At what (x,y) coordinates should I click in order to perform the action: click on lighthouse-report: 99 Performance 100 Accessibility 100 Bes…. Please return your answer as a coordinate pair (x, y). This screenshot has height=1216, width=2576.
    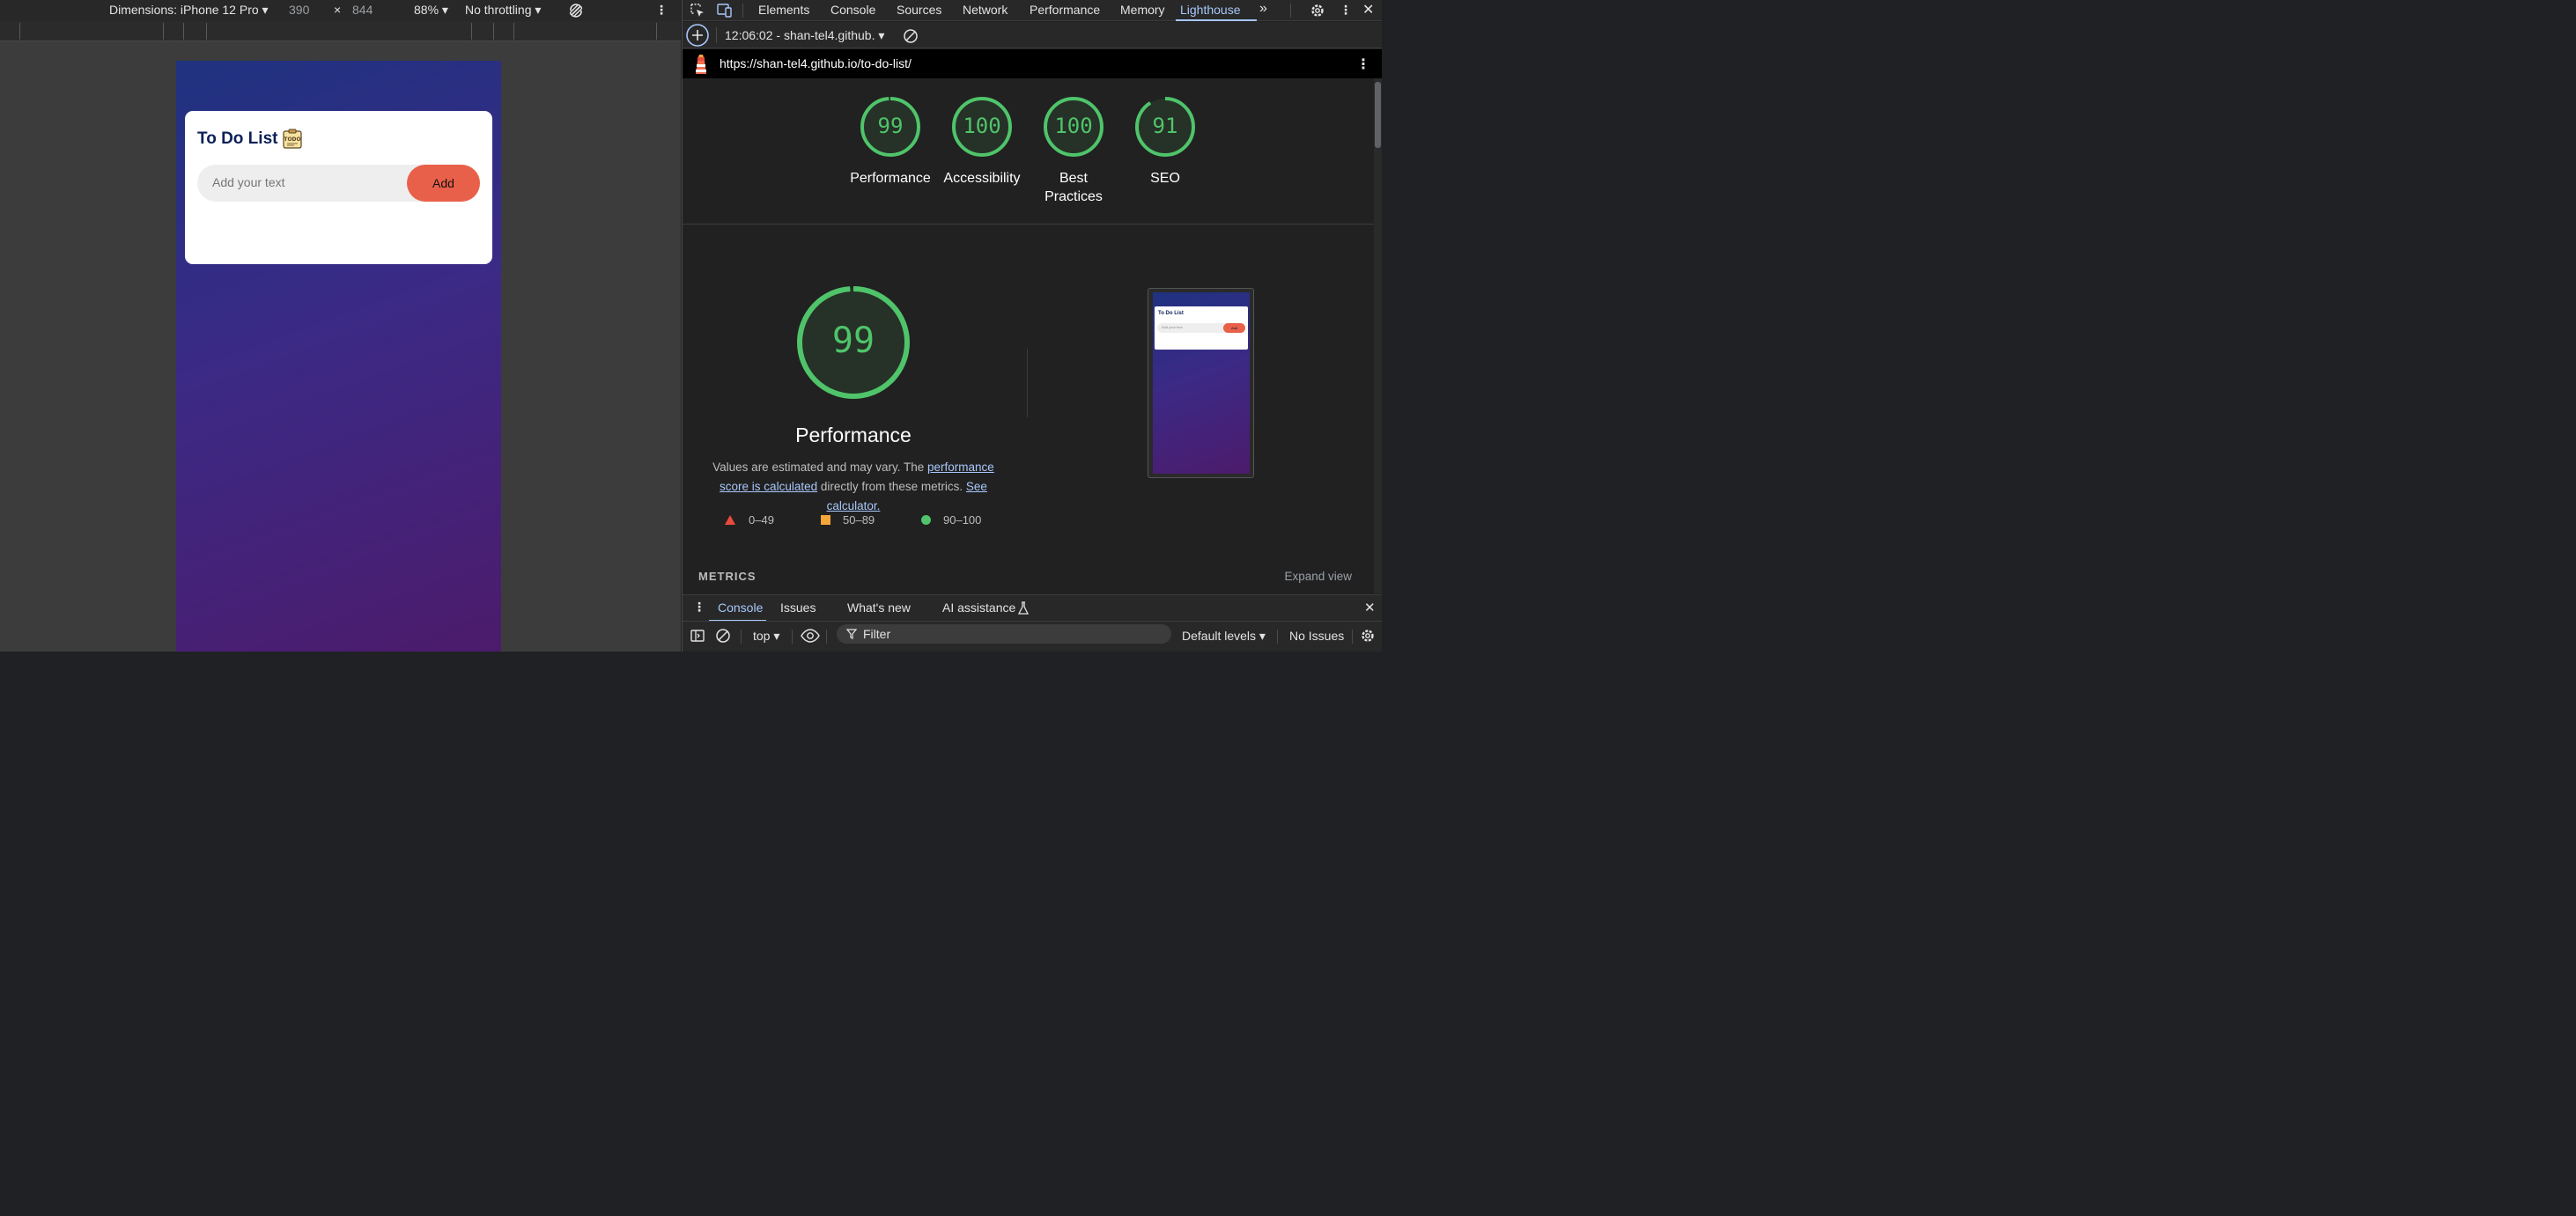
    Looking at the image, I should click on (1028, 335).